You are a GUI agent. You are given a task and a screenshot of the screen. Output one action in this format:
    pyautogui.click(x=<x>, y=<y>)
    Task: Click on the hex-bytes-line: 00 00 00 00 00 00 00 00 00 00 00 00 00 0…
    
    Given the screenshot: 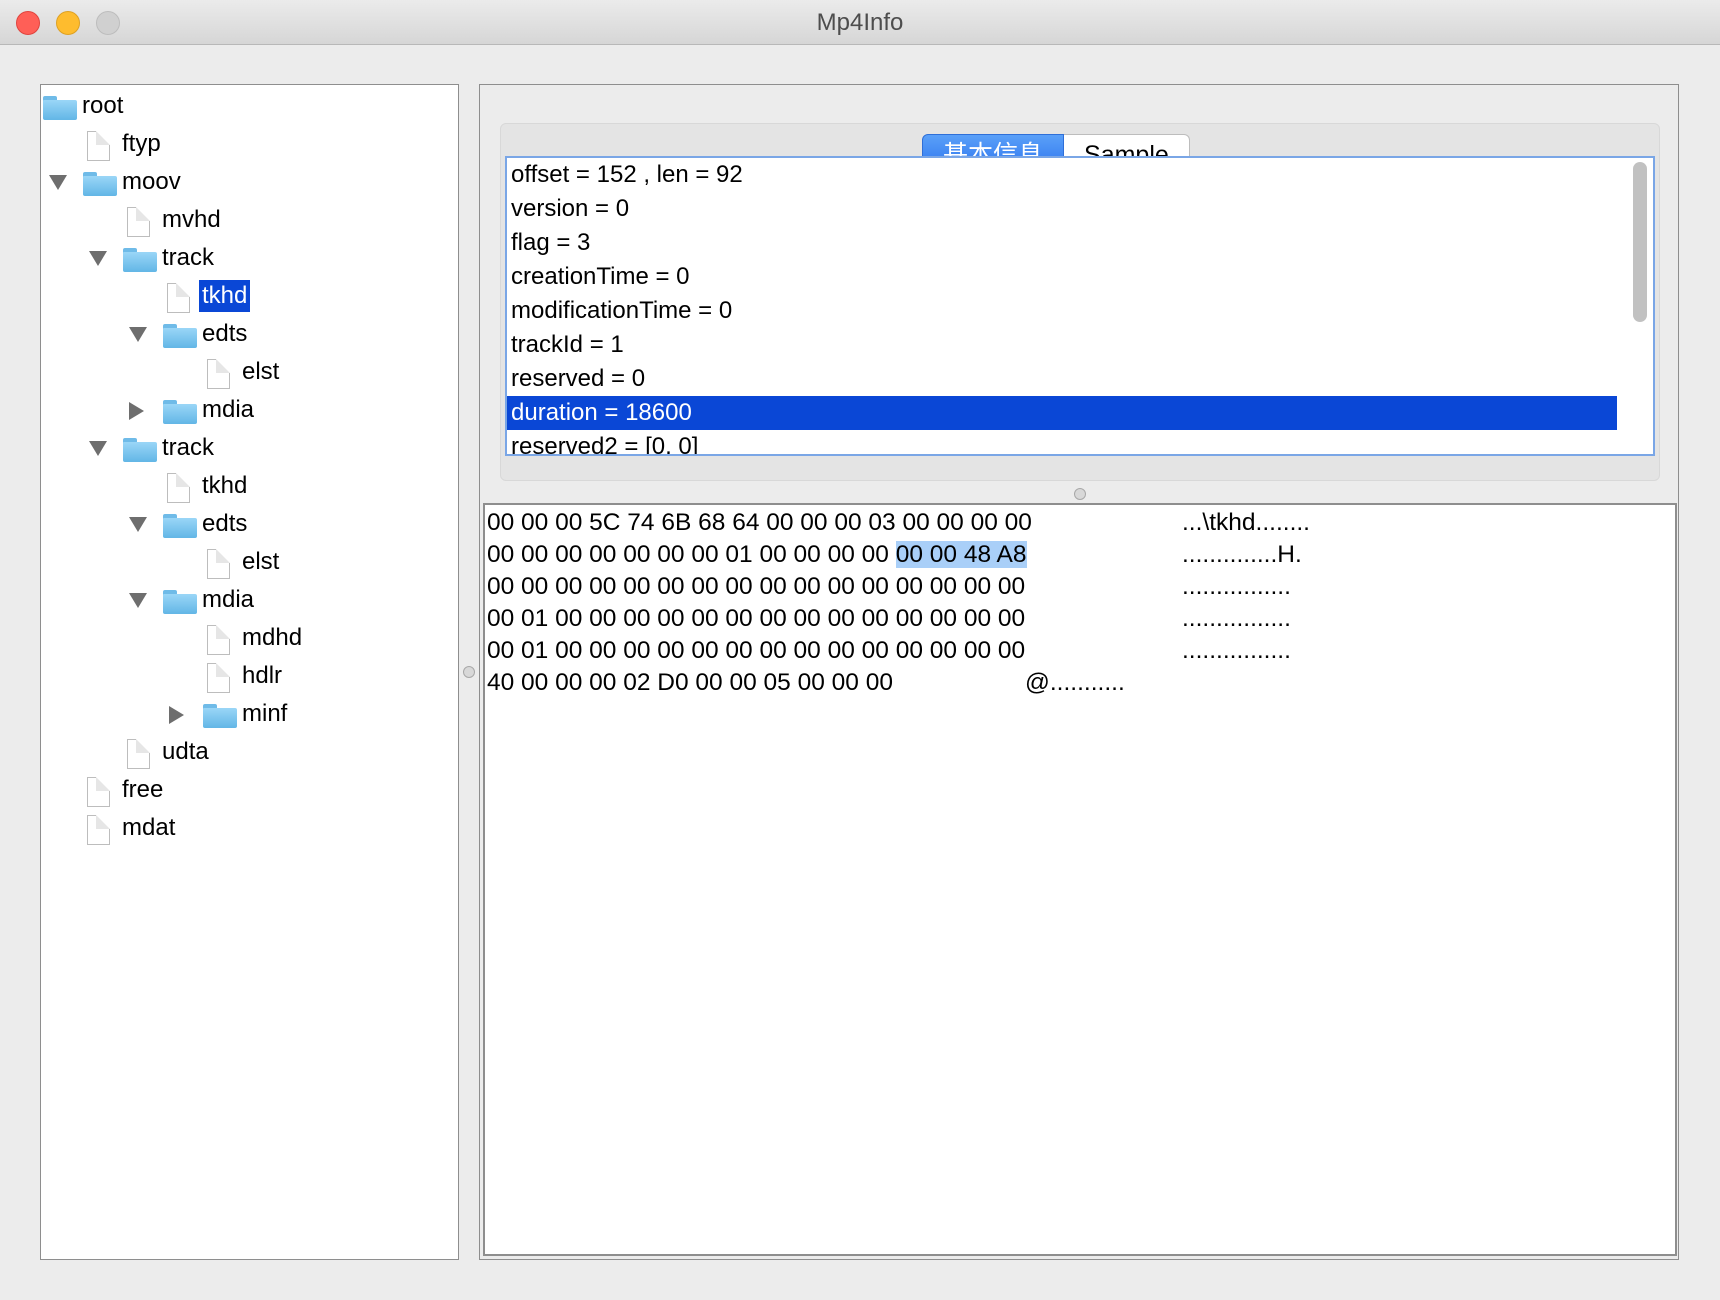 What is the action you would take?
    pyautogui.click(x=756, y=587)
    